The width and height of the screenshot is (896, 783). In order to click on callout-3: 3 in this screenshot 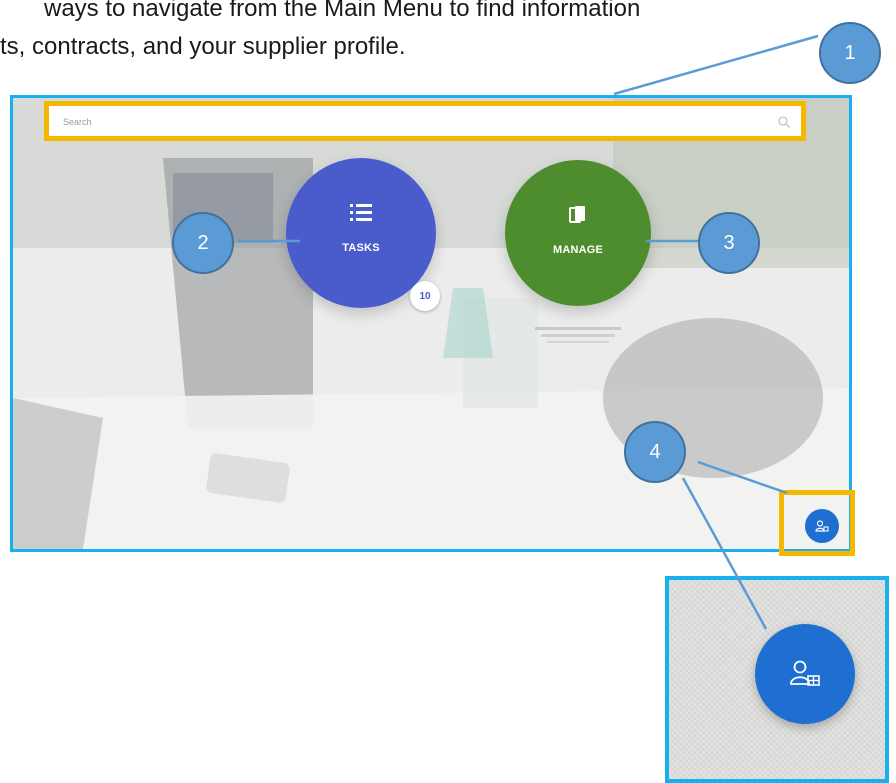, I will do `click(729, 243)`.